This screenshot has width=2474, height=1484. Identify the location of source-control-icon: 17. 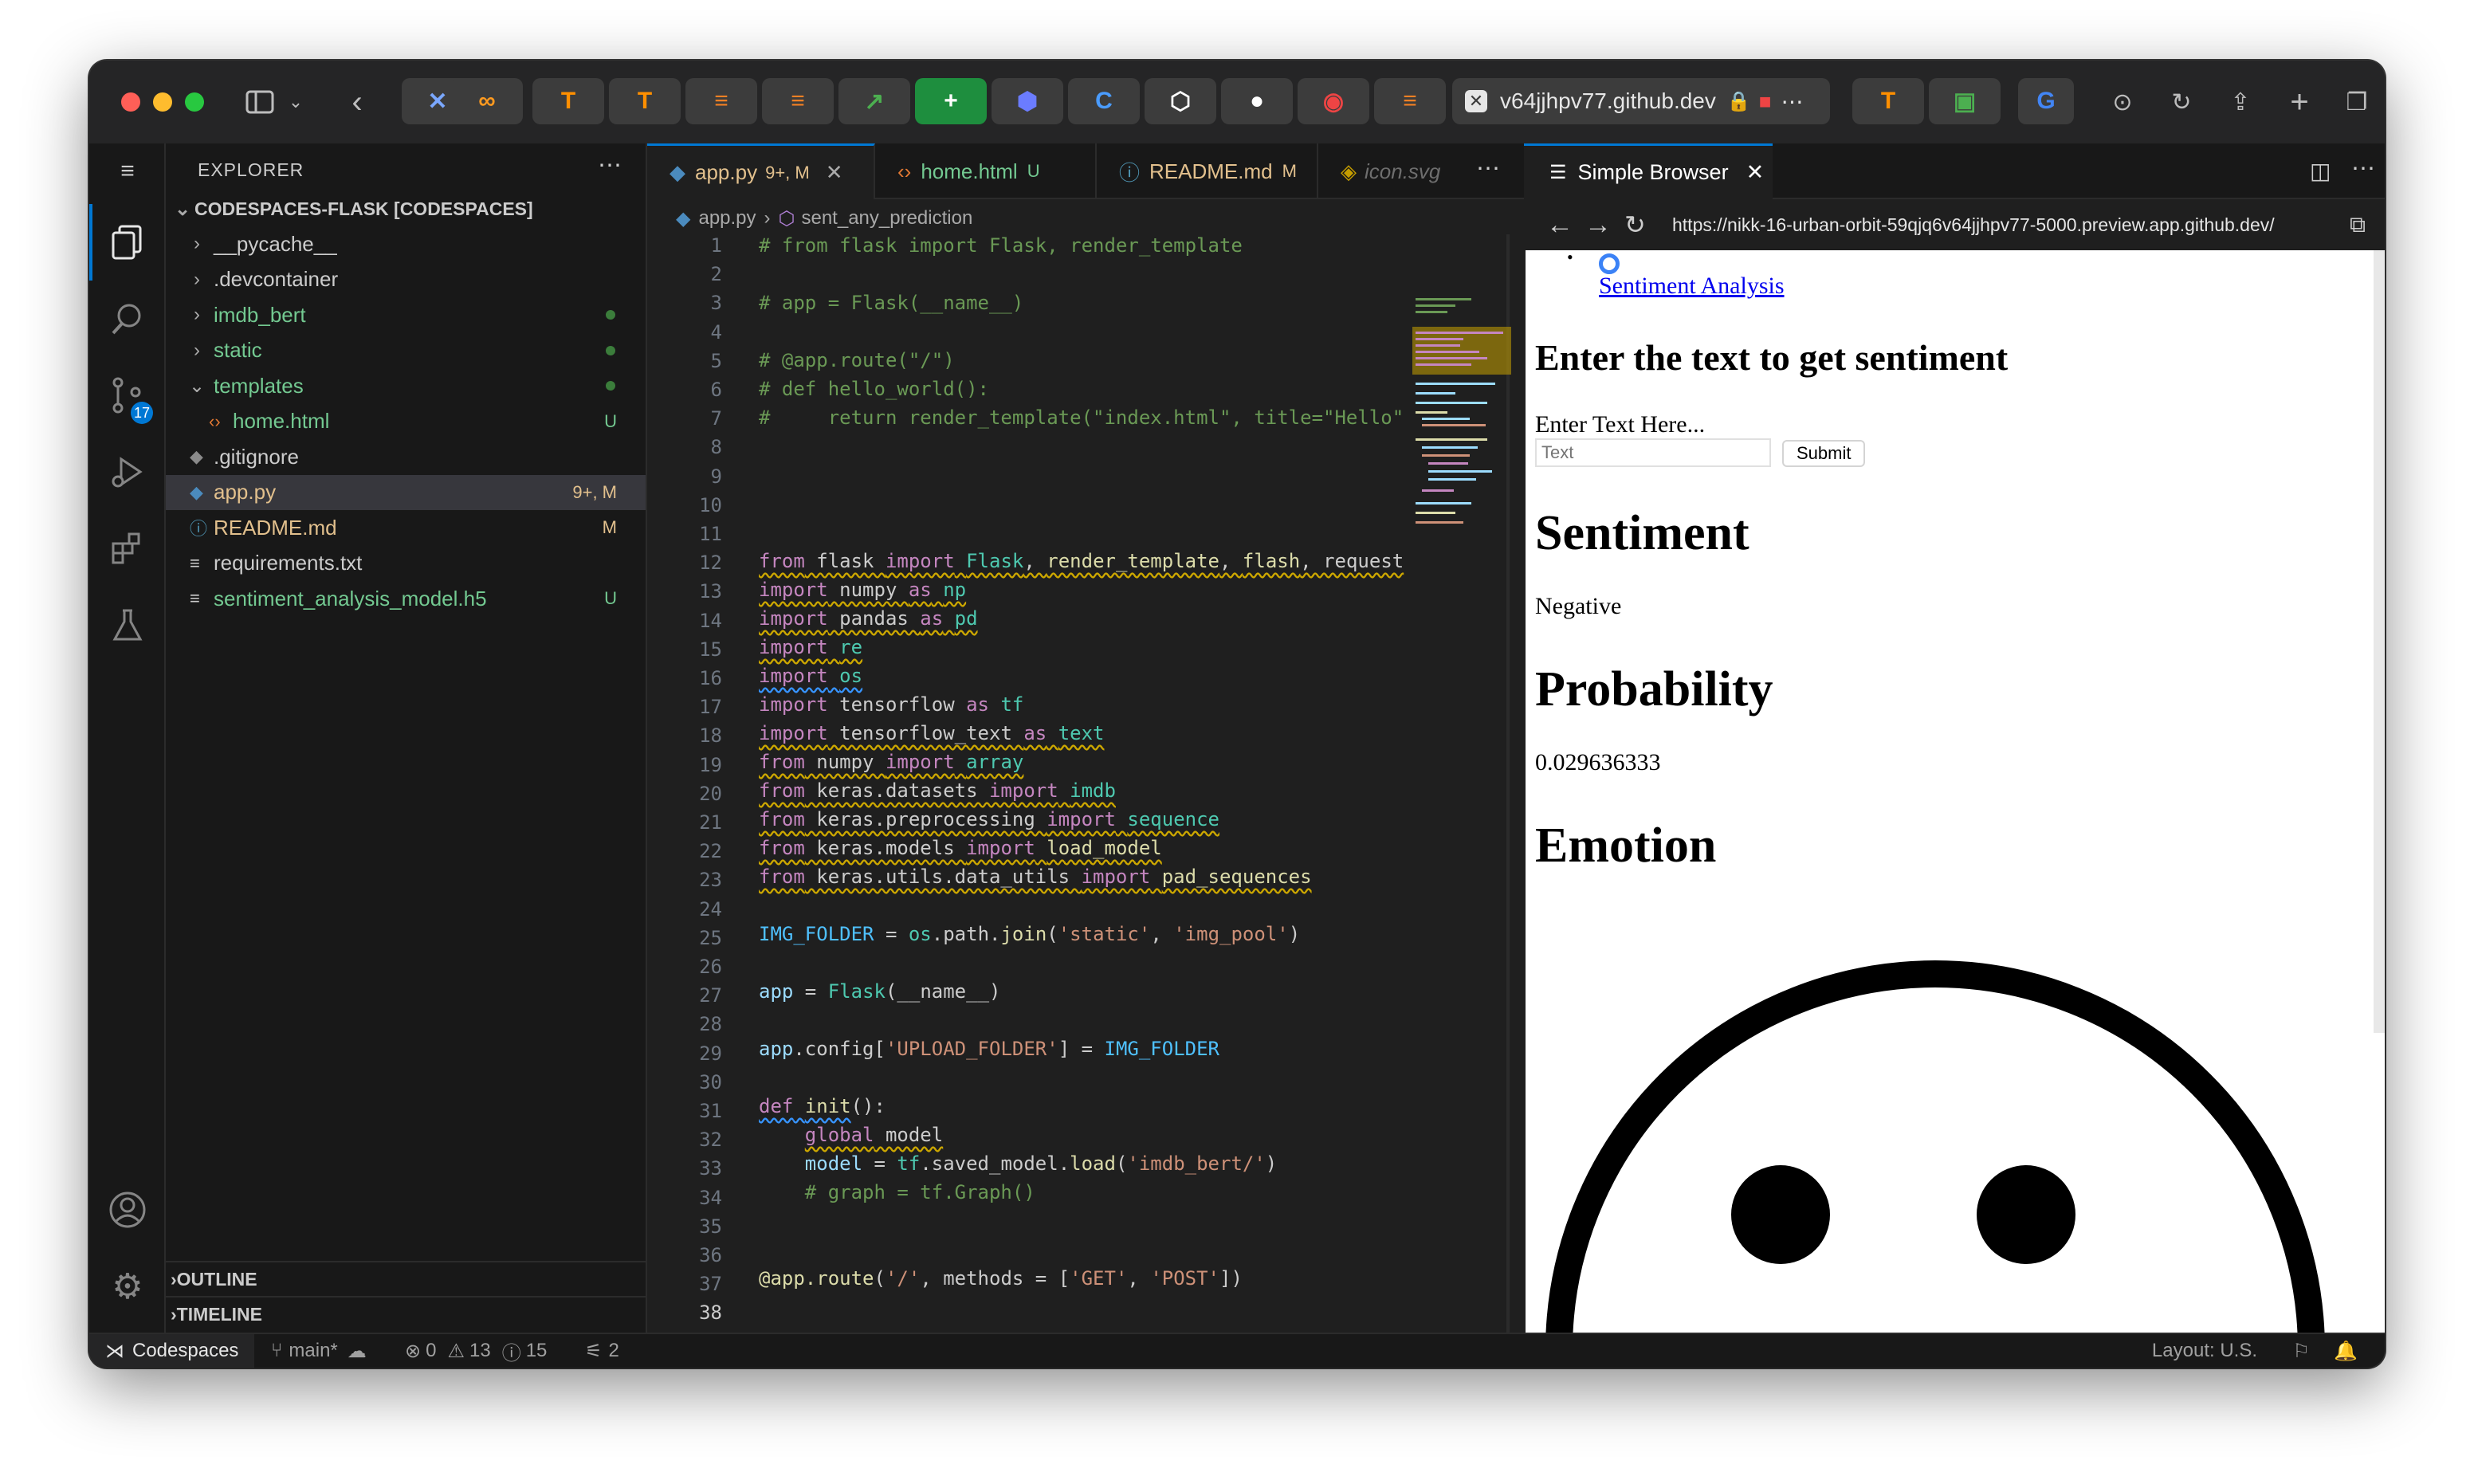
(127, 395).